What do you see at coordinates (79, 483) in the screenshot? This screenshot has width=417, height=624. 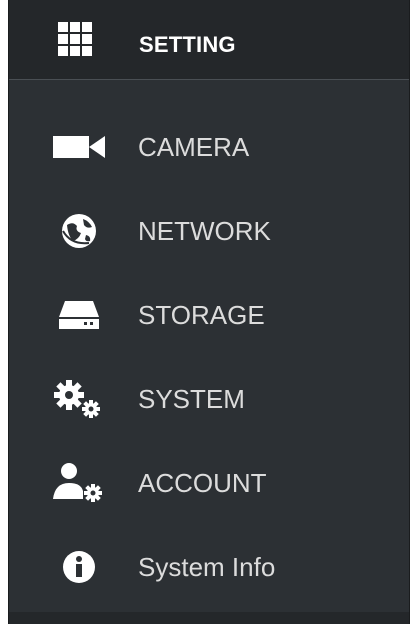 I see `user-gear-icon` at bounding box center [79, 483].